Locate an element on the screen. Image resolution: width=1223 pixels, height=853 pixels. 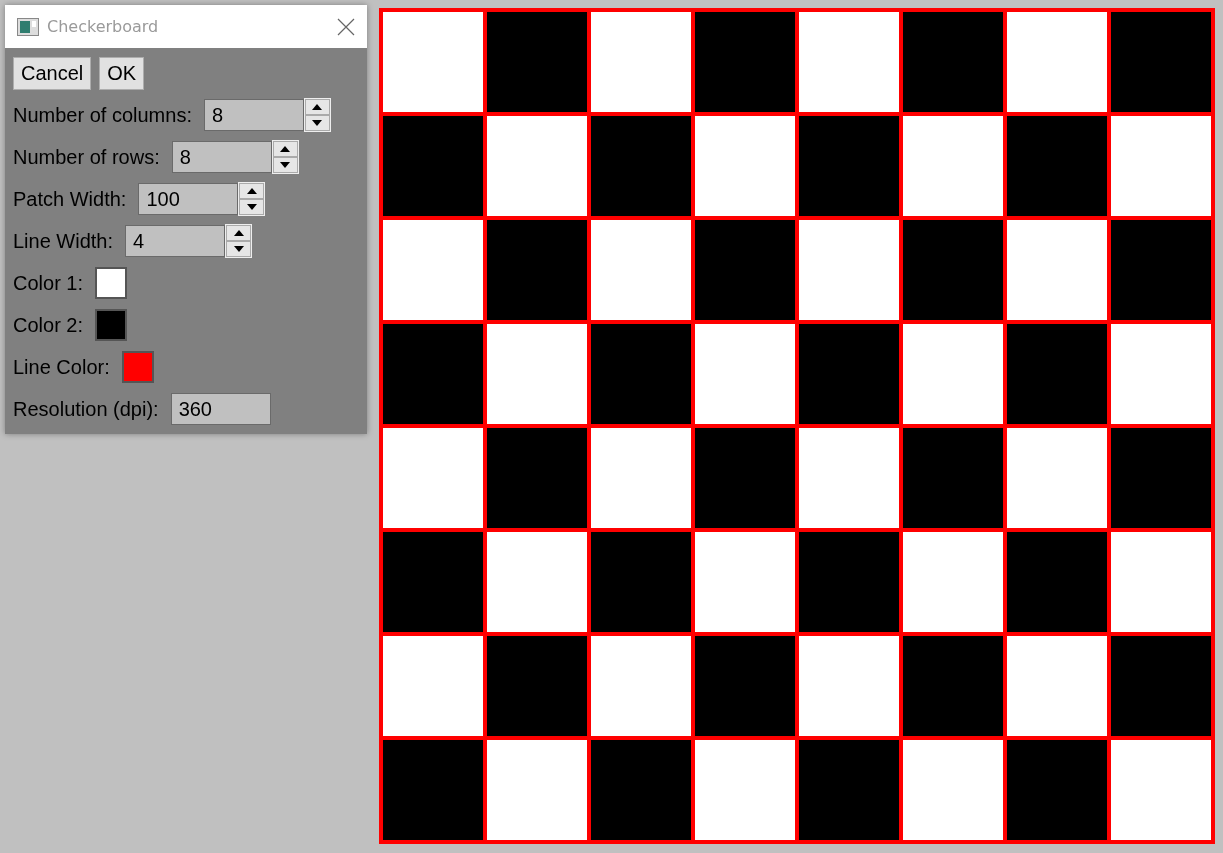
app-icon is located at coordinates (28, 26).